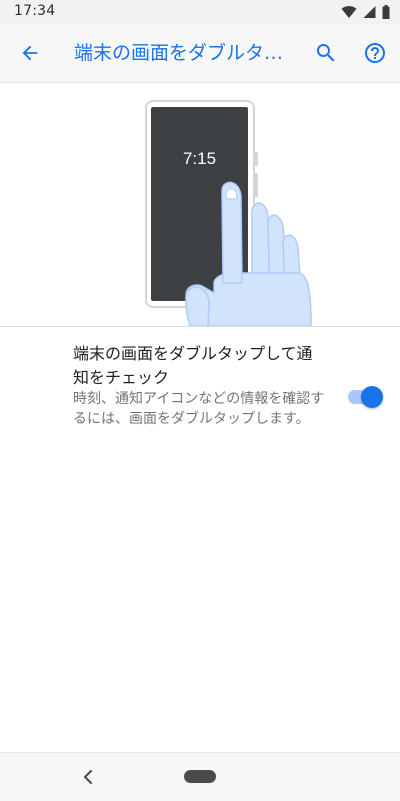 The image size is (400, 801). Describe the element at coordinates (228, 213) in the screenshot. I see `phone-hand-illustration: 7:15` at that location.